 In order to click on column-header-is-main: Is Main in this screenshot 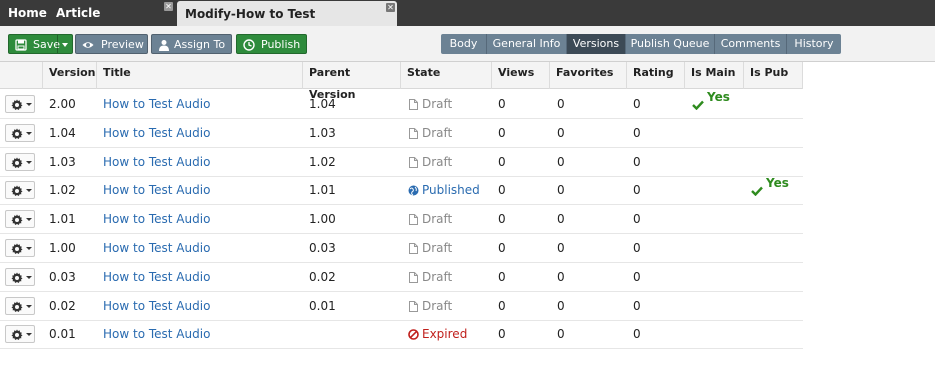, I will do `click(714, 75)`.